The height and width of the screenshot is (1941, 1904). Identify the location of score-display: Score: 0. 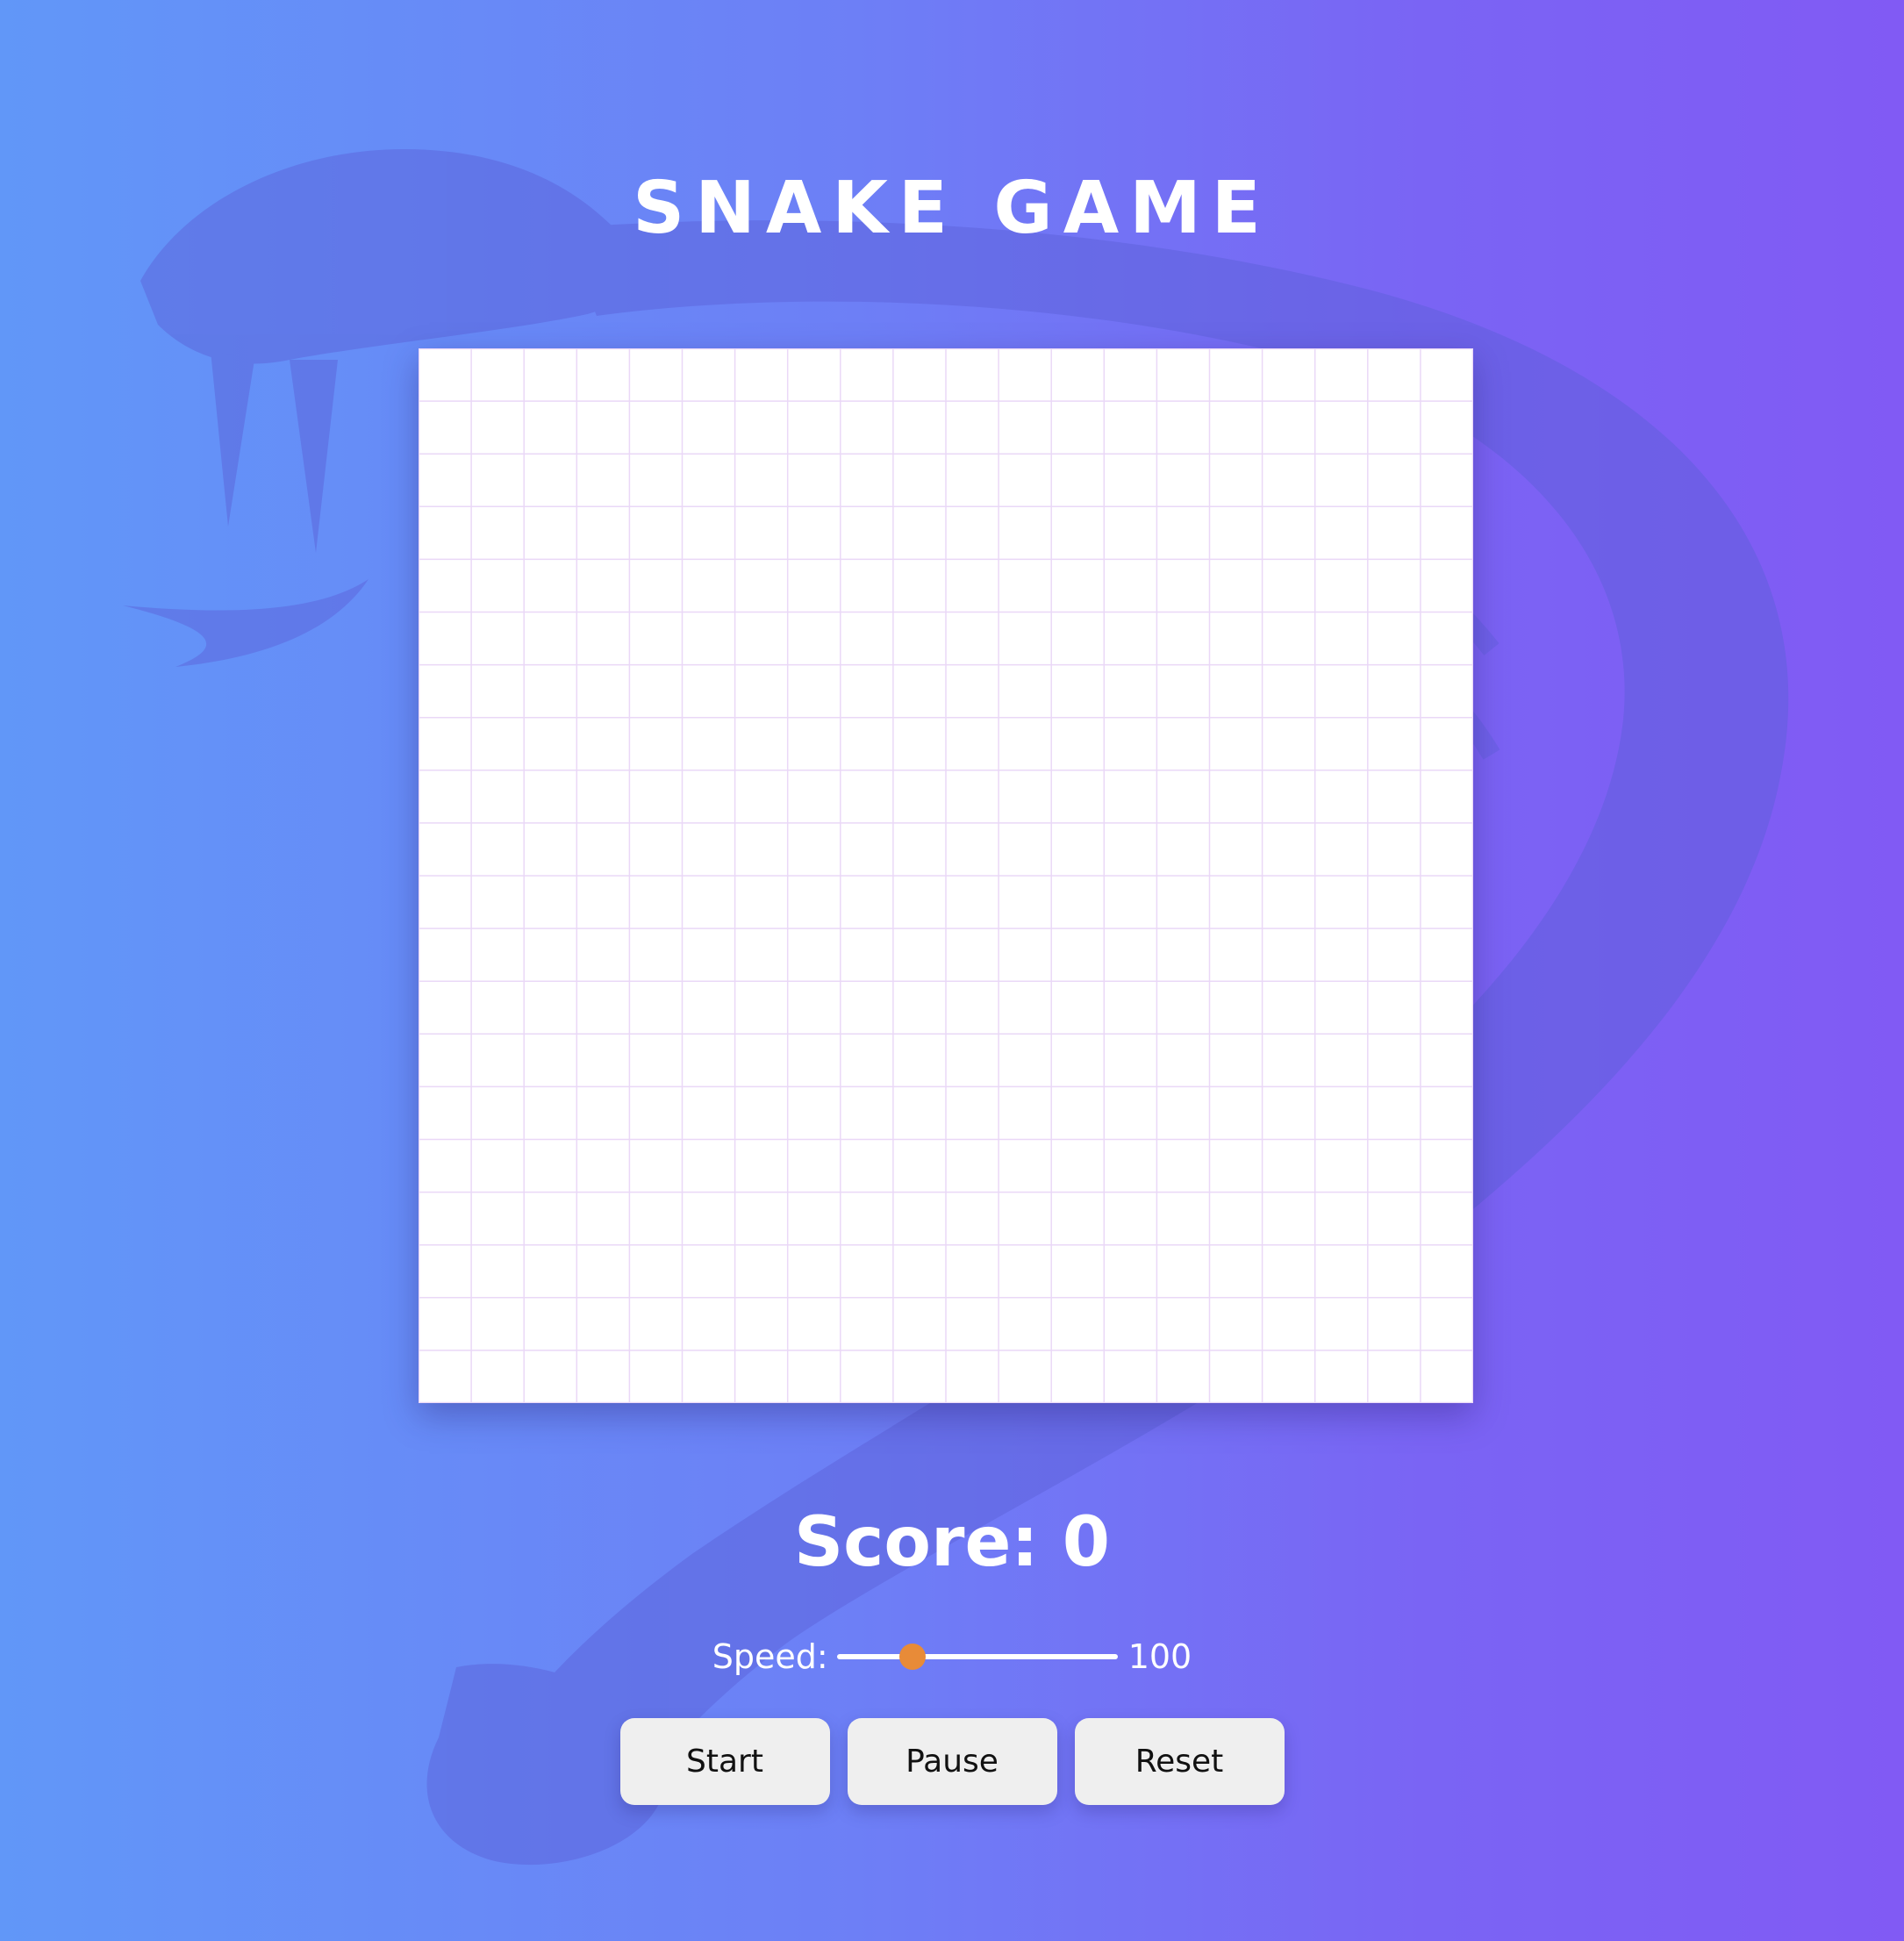
(952, 1543).